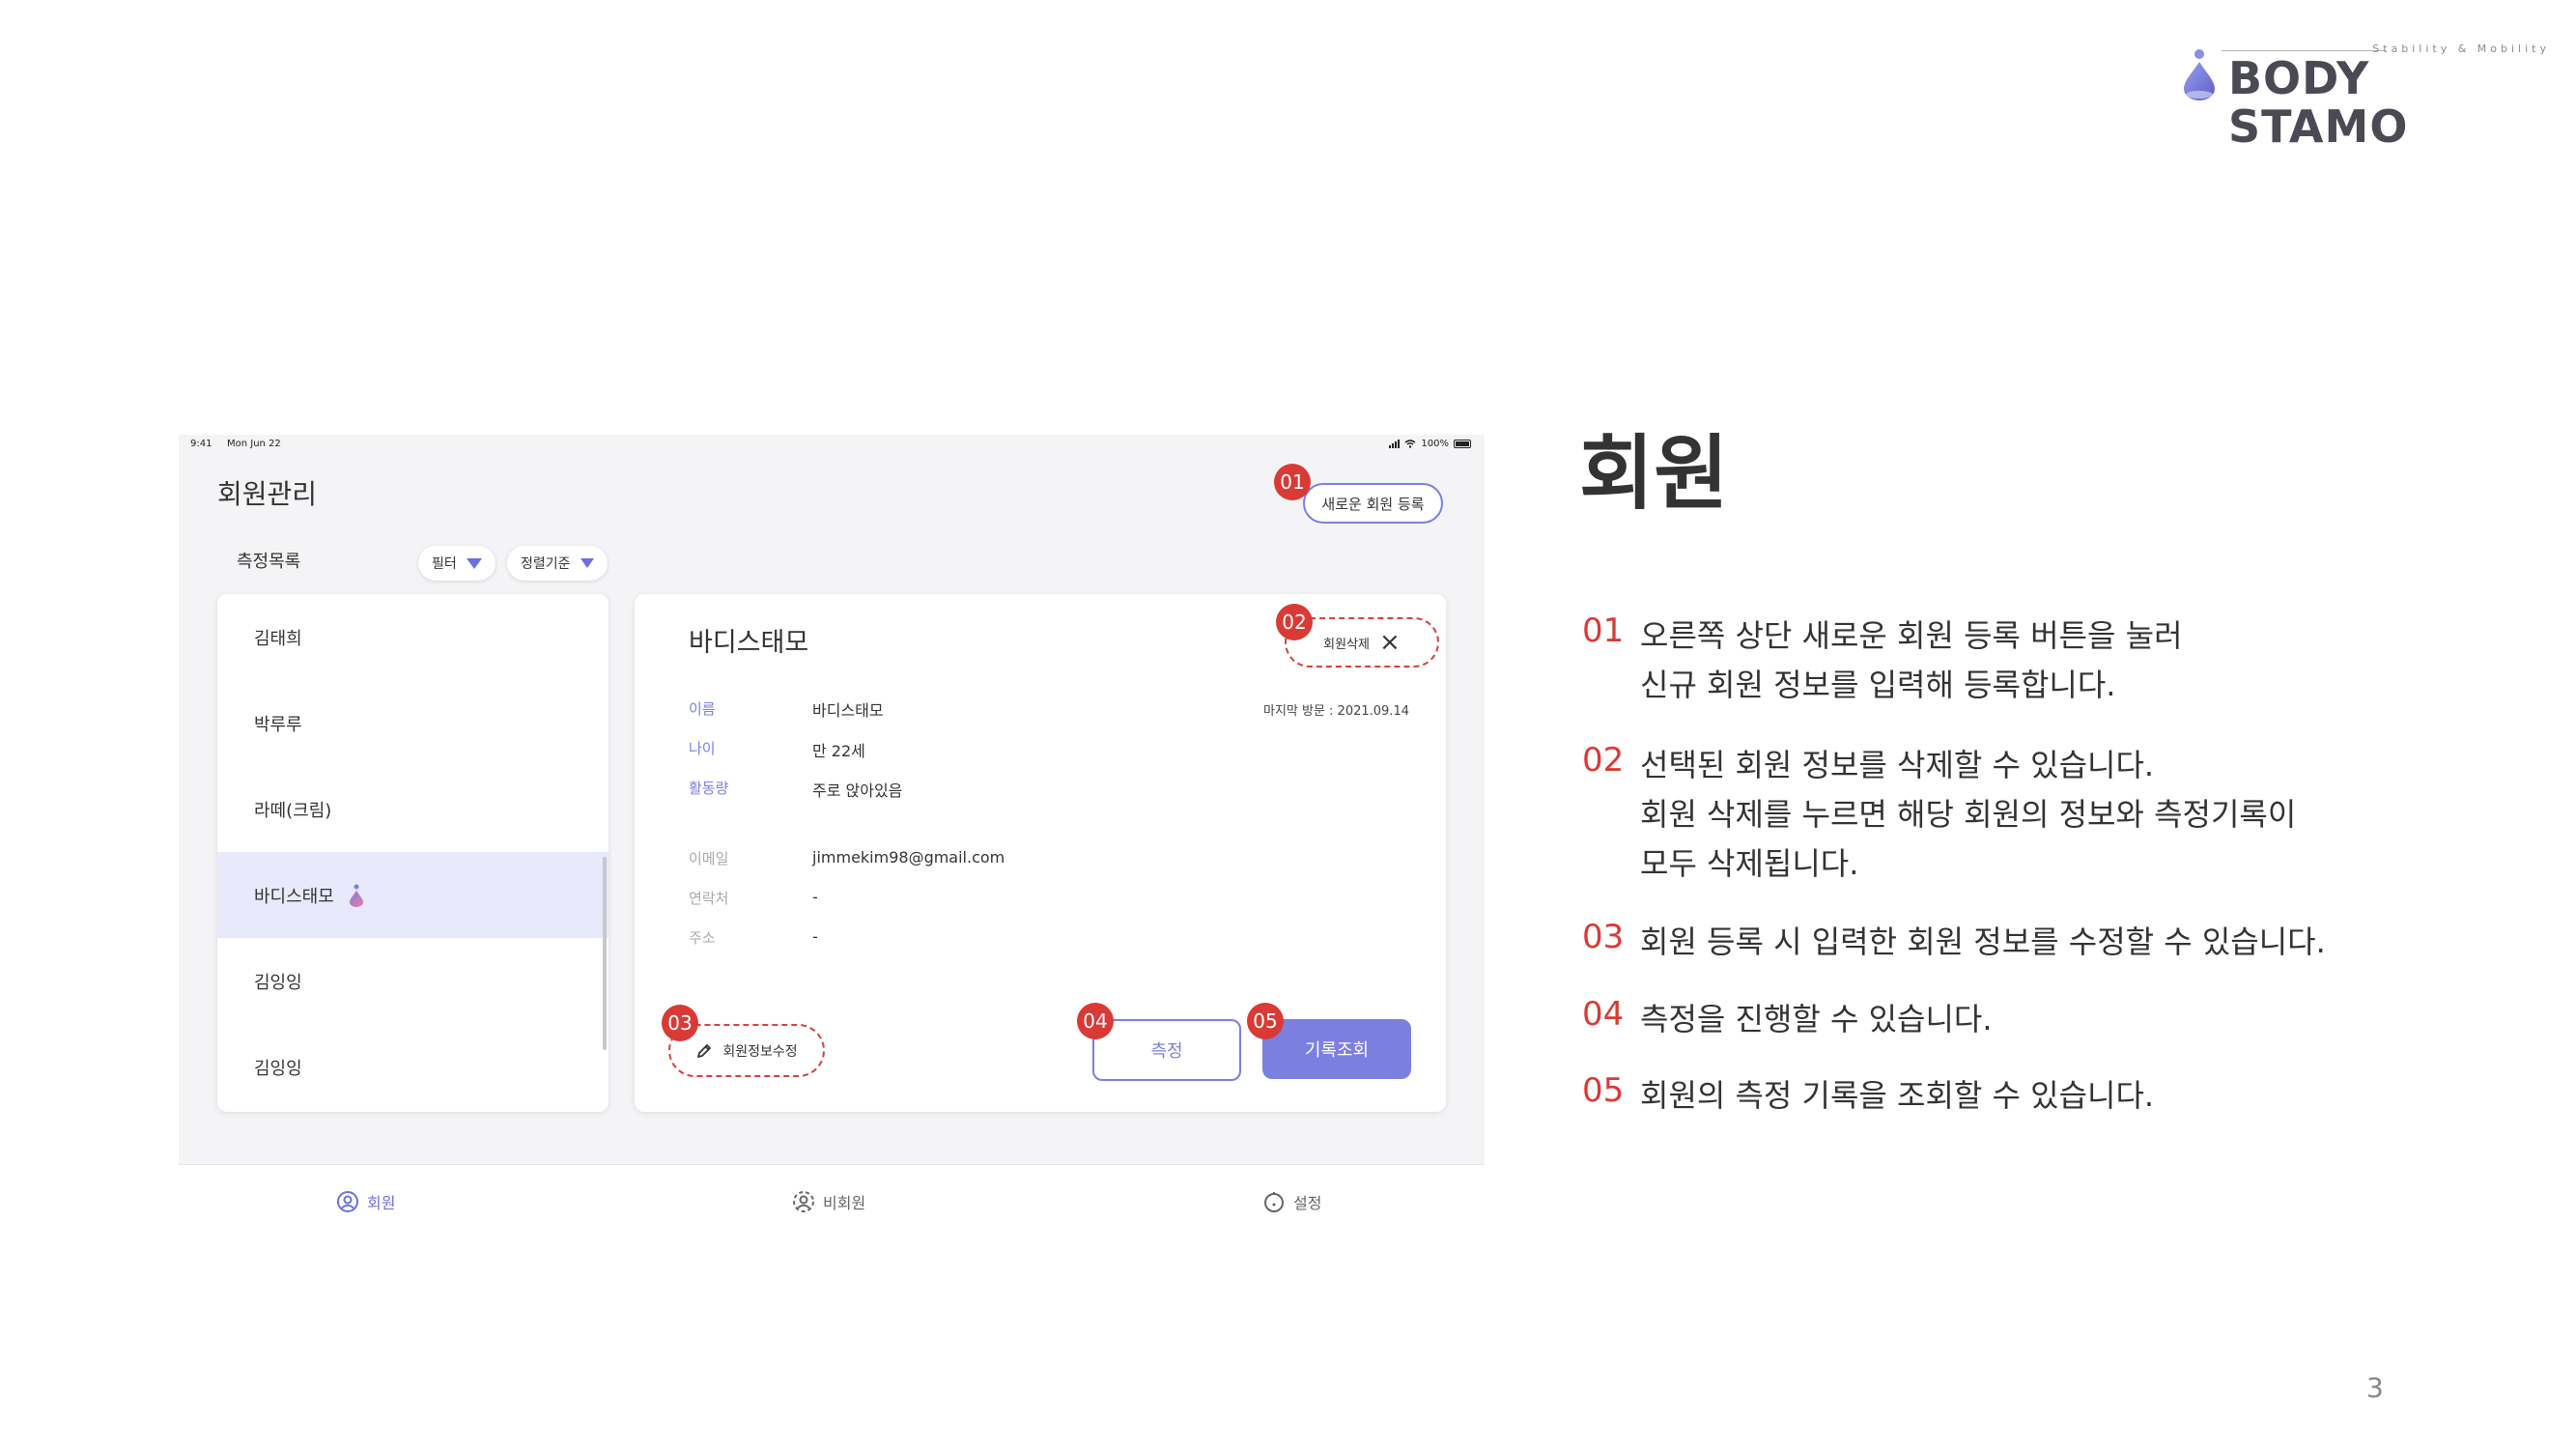  What do you see at coordinates (269, 562) in the screenshot?
I see `list-title: 측정목록` at bounding box center [269, 562].